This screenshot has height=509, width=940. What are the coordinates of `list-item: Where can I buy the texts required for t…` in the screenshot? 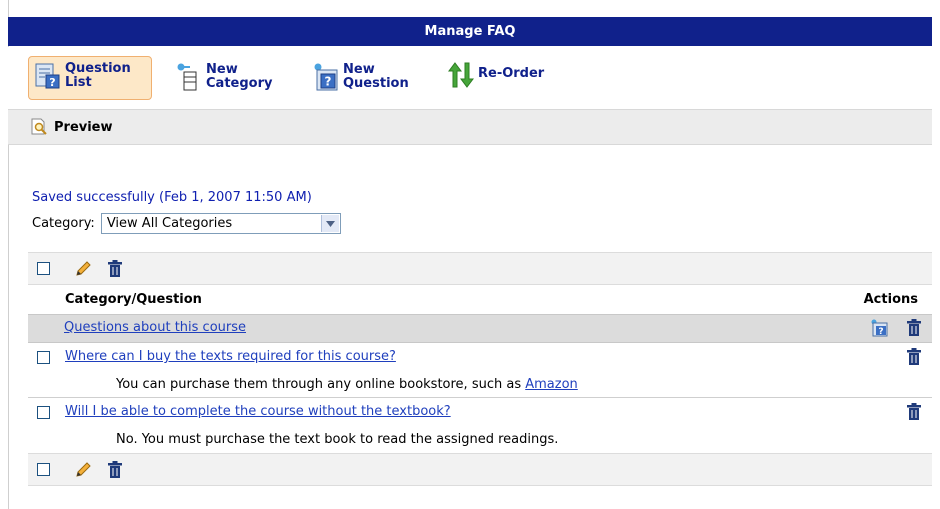 It's located at (480, 370).